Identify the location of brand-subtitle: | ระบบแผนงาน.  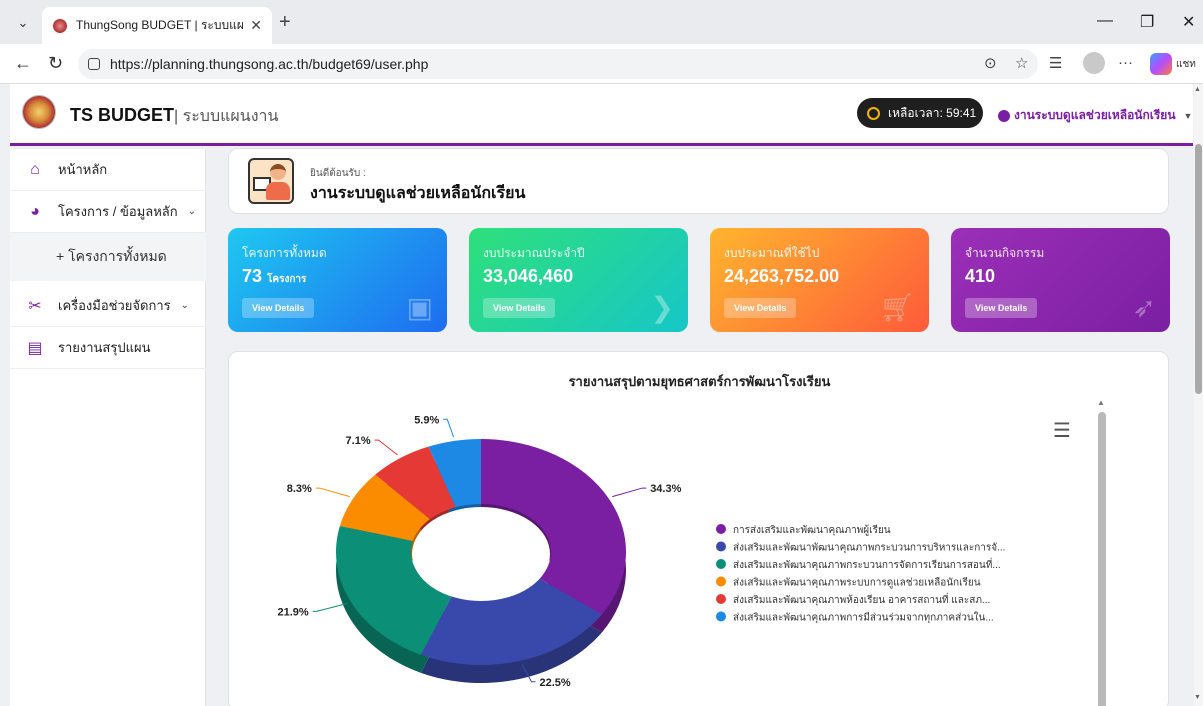
(226, 116).